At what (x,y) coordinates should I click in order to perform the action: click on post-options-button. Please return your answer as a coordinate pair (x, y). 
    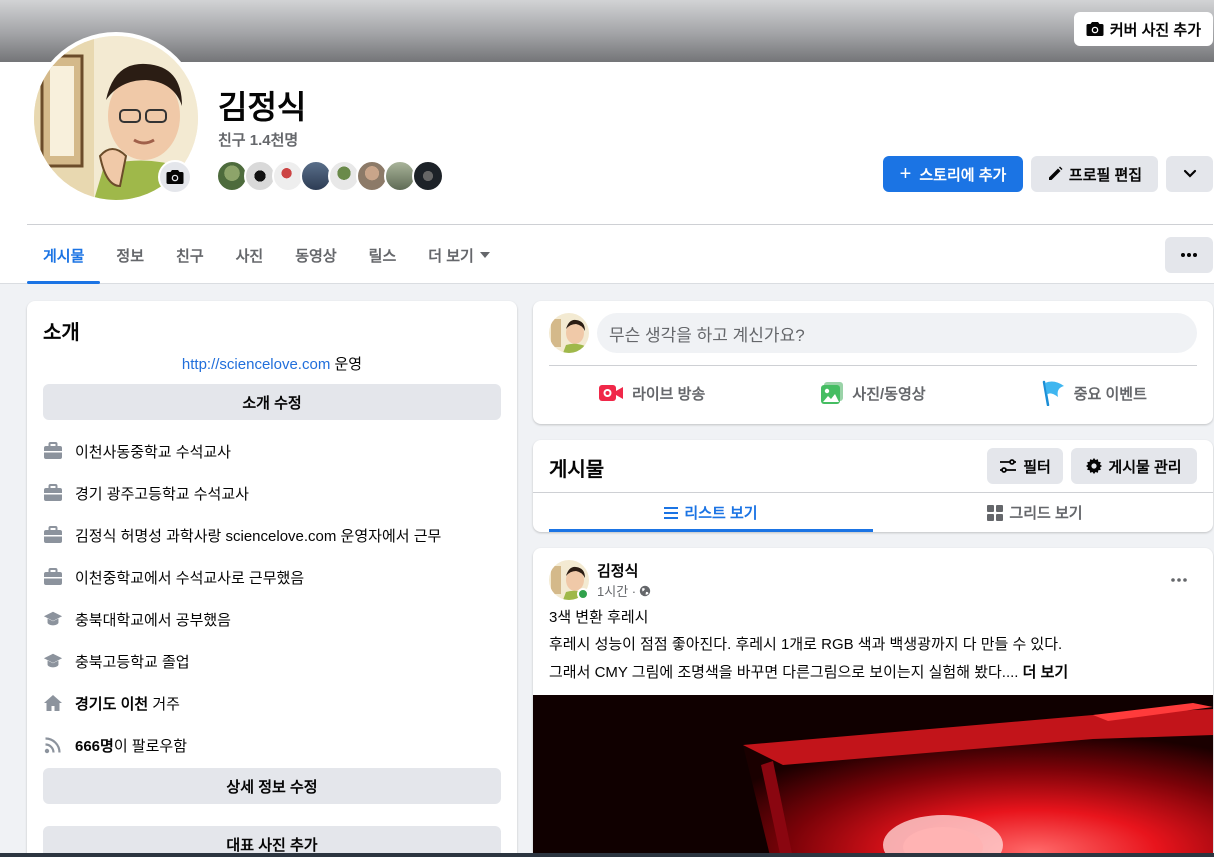
    Looking at the image, I should click on (1179, 580).